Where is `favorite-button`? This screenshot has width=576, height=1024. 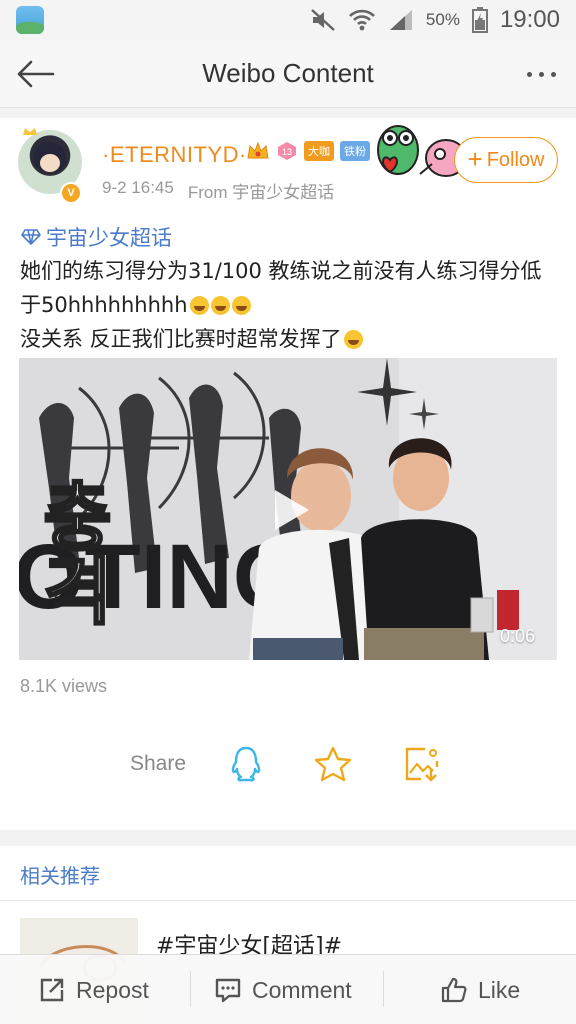
favorite-button is located at coordinates (333, 764).